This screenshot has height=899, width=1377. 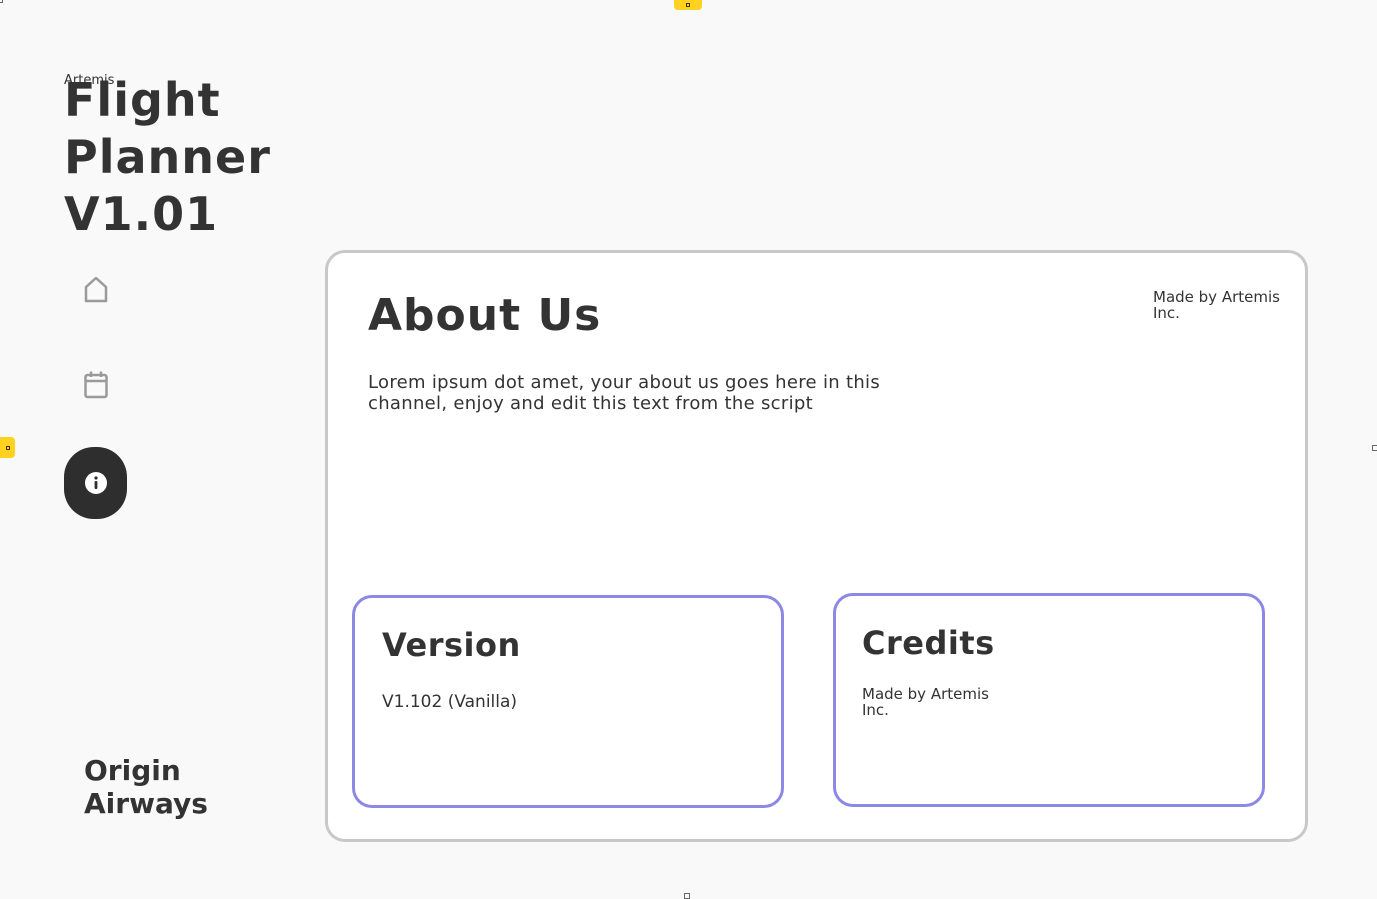 I want to click on version-value: V1.102 (Vanilla), so click(x=450, y=702).